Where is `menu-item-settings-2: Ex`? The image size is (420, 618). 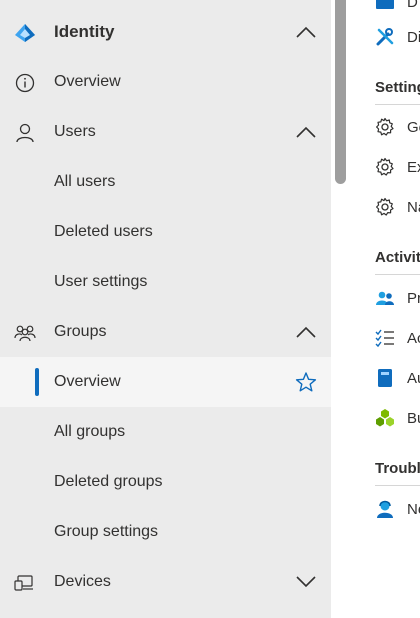 menu-item-settings-2: Ex is located at coordinates (397, 167).